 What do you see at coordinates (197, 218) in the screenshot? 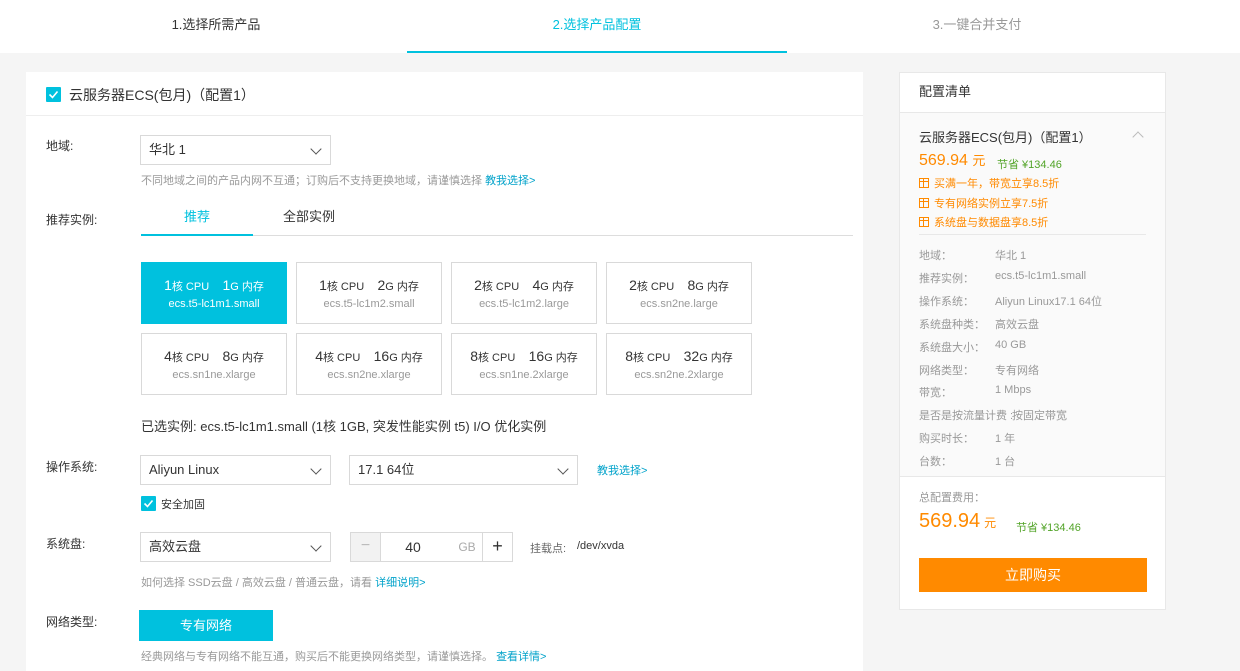
I see `tab-recommended: 推荐` at bounding box center [197, 218].